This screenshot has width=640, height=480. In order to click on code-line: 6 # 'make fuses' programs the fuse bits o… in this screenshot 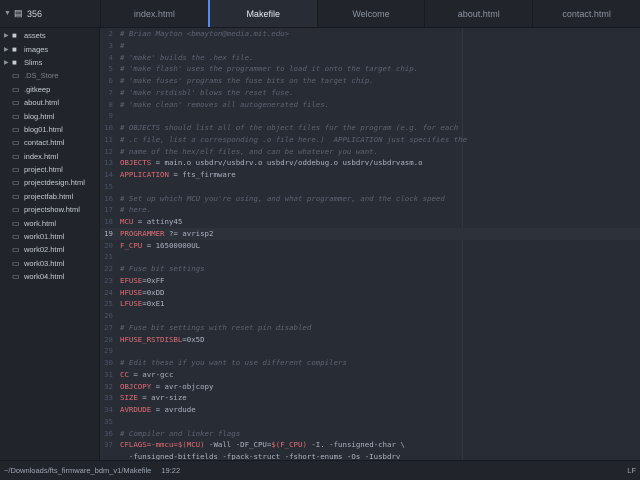, I will do `click(370, 81)`.